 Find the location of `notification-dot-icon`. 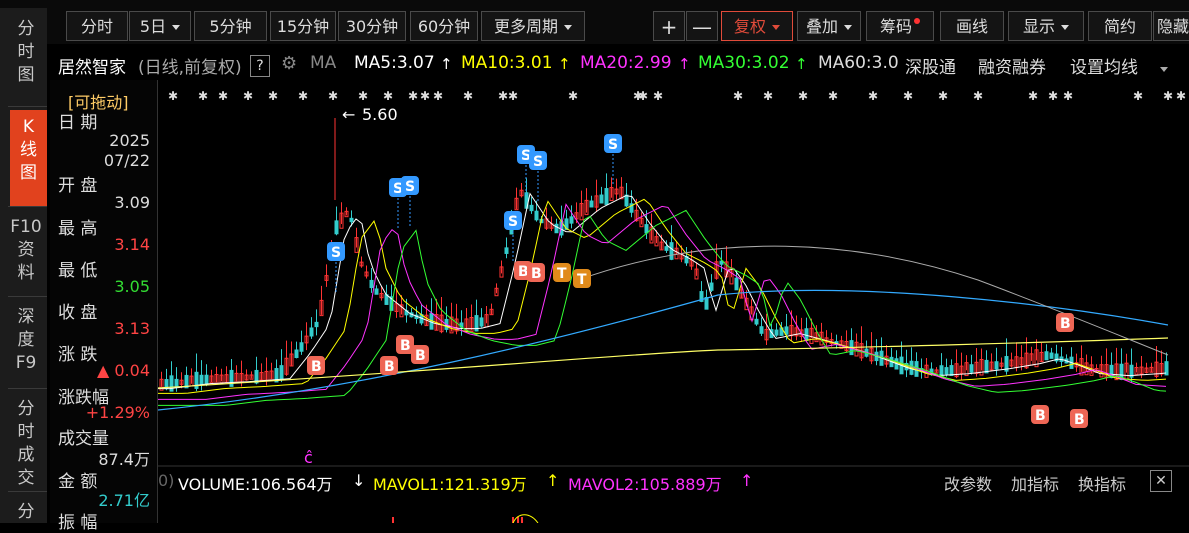

notification-dot-icon is located at coordinates (917, 21).